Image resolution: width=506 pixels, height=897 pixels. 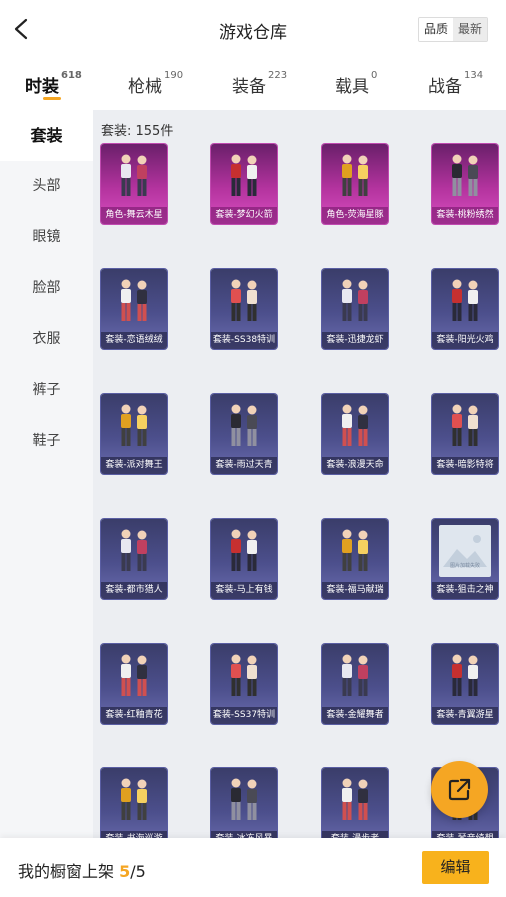 What do you see at coordinates (465, 340) in the screenshot?
I see `outfit-card-label: 套装-阳光火鸡` at bounding box center [465, 340].